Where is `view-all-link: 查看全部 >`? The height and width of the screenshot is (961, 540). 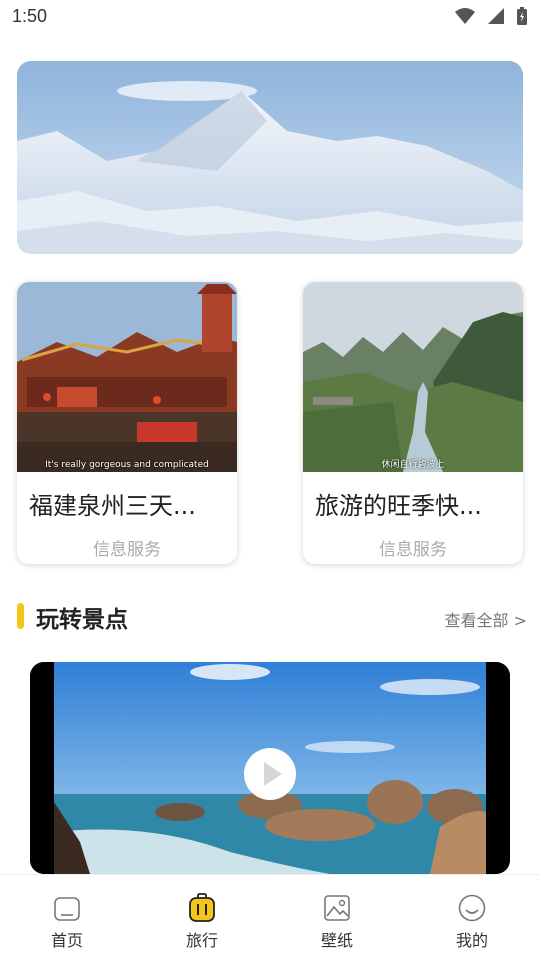
view-all-link: 查看全部 > is located at coordinates (486, 619).